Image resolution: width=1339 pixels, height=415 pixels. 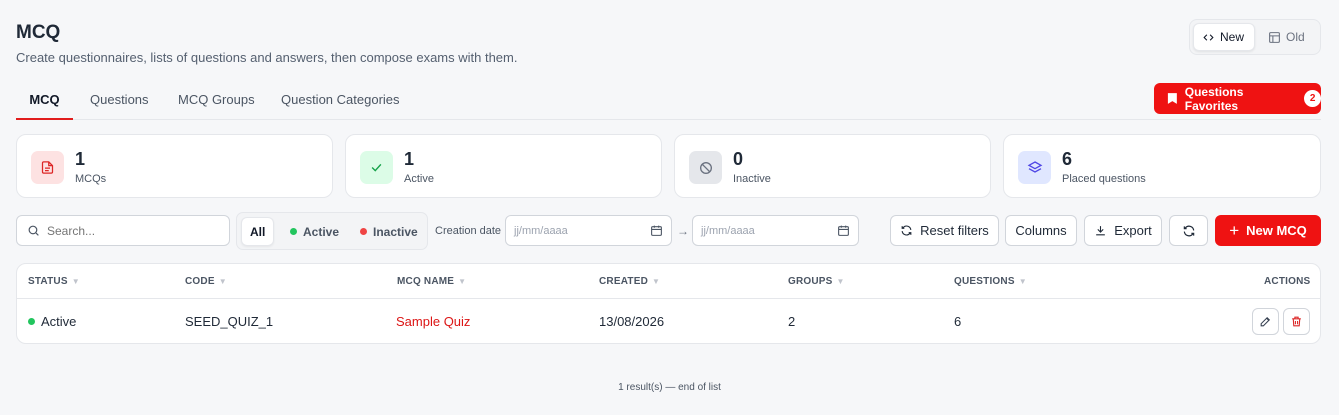 What do you see at coordinates (832, 166) in the screenshot?
I see `stat-card-inactive: 0 Inactive` at bounding box center [832, 166].